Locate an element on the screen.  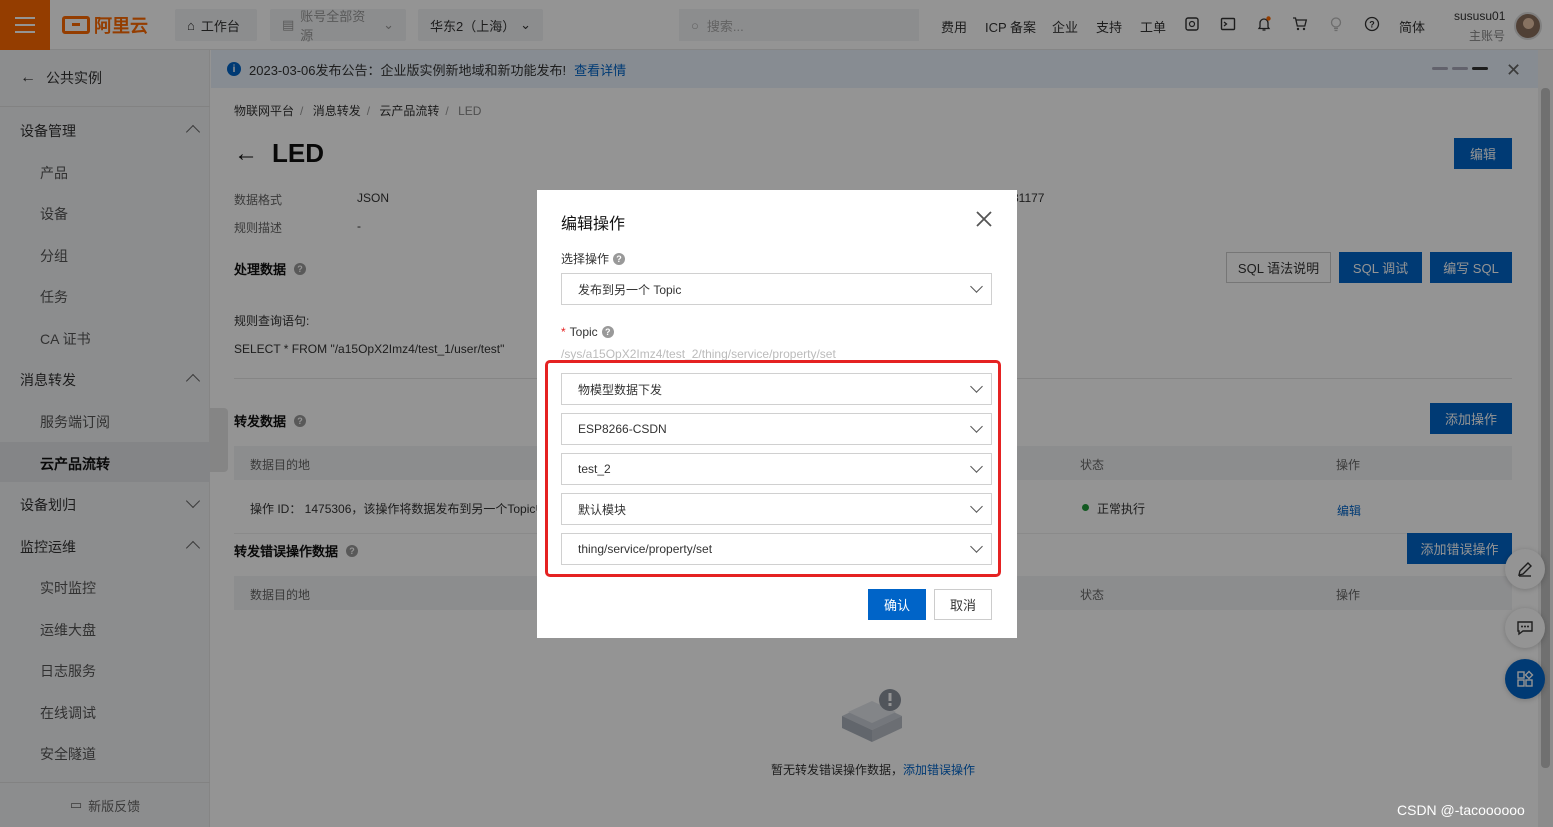
select-action-label: 选择操作? is located at coordinates (593, 258).